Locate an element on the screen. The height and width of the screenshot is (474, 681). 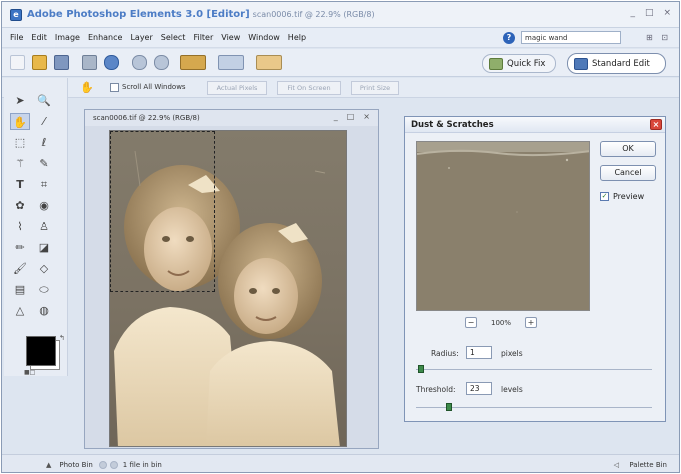
red-eye-tool-icon: ◉ is located at coordinates (44, 205).